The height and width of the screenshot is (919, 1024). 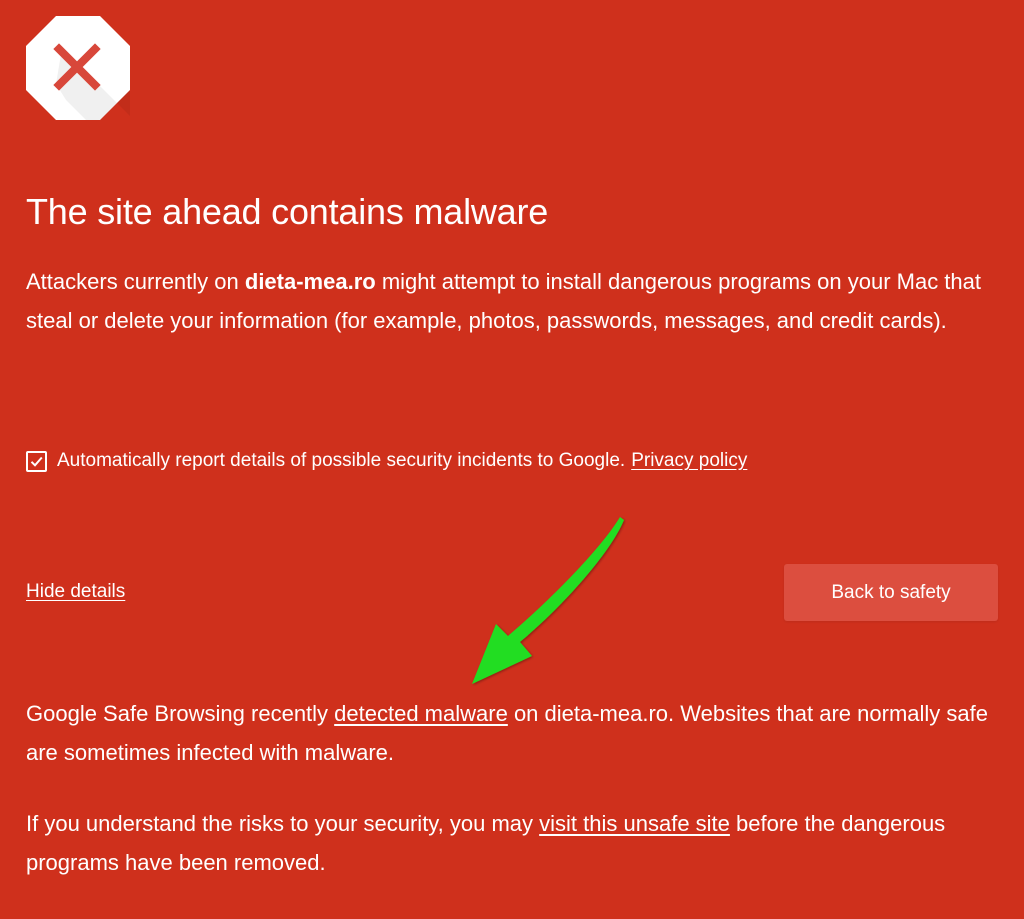 What do you see at coordinates (287, 211) in the screenshot?
I see `page-title: The site ahead contains malware` at bounding box center [287, 211].